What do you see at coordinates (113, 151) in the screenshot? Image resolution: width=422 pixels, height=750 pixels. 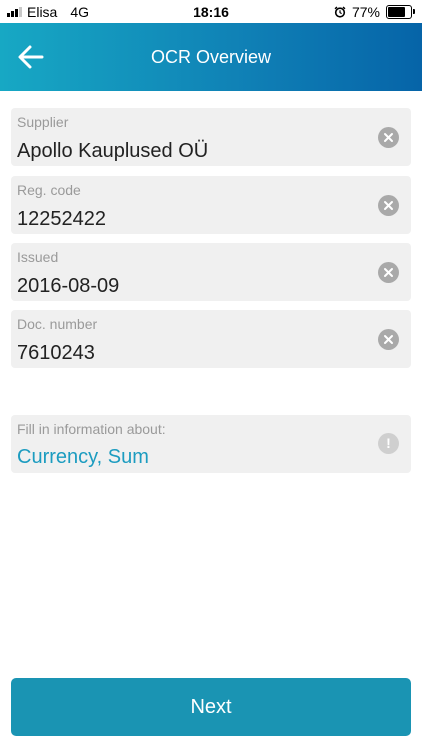 I see `supplier-value: Apollo Kauplused OÜ` at bounding box center [113, 151].